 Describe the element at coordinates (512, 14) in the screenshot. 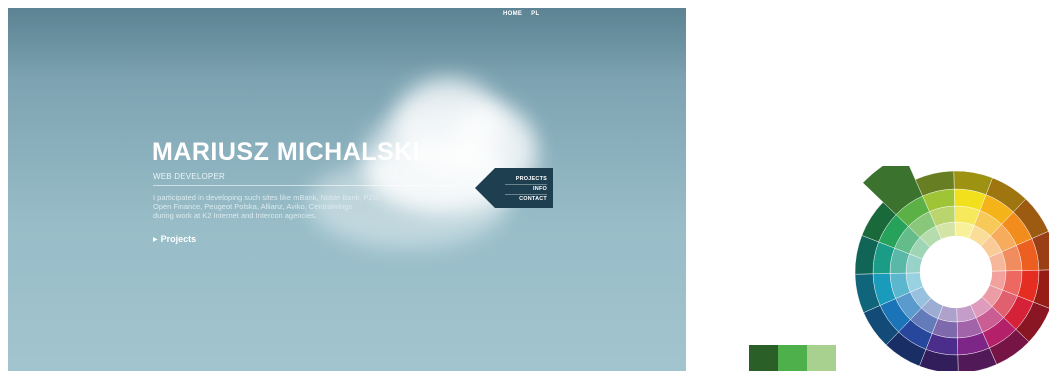

I see `nav-home-link: HOME` at that location.